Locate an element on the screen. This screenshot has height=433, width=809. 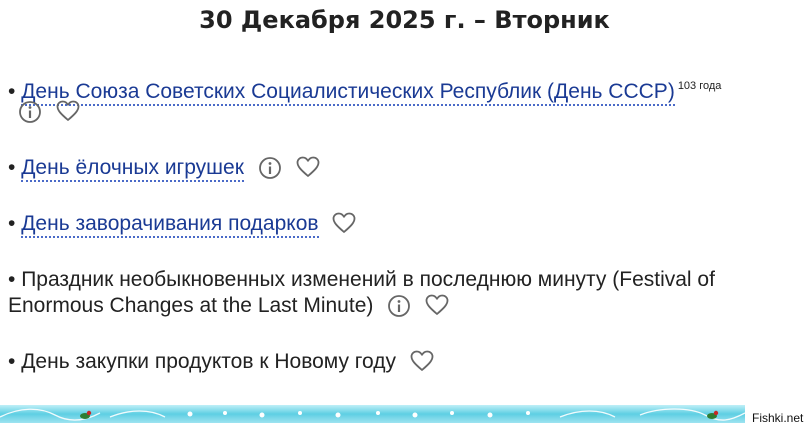
holiday-item: • День ёлочных игрушек is located at coordinates (164, 168).